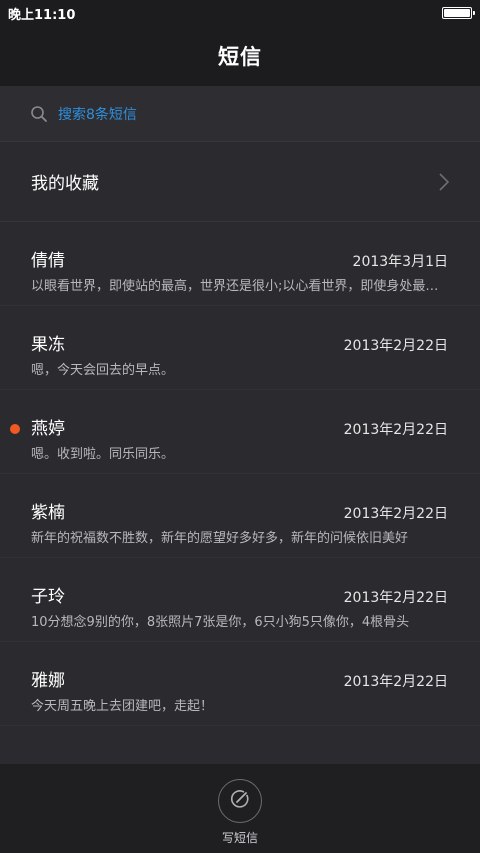 The width and height of the screenshot is (480, 853). What do you see at coordinates (240, 114) in the screenshot?
I see `search-bar: 搜索8条短信` at bounding box center [240, 114].